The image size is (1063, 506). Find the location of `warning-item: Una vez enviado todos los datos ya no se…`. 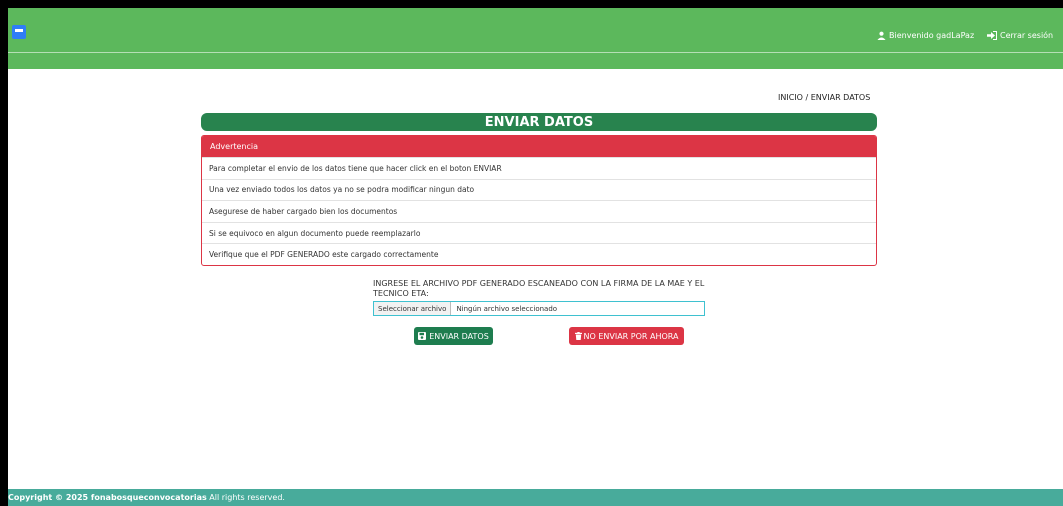

warning-item: Una vez enviado todos los datos ya no se… is located at coordinates (539, 189).